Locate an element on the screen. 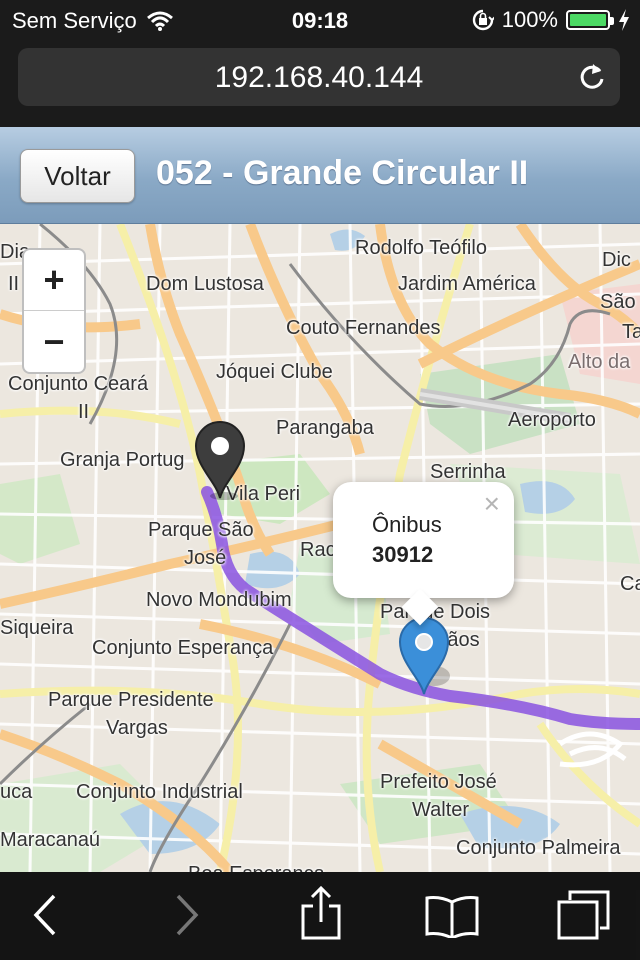 The image size is (640, 960). page-header: Voltar 052 - Grande Circular II is located at coordinates (320, 175).